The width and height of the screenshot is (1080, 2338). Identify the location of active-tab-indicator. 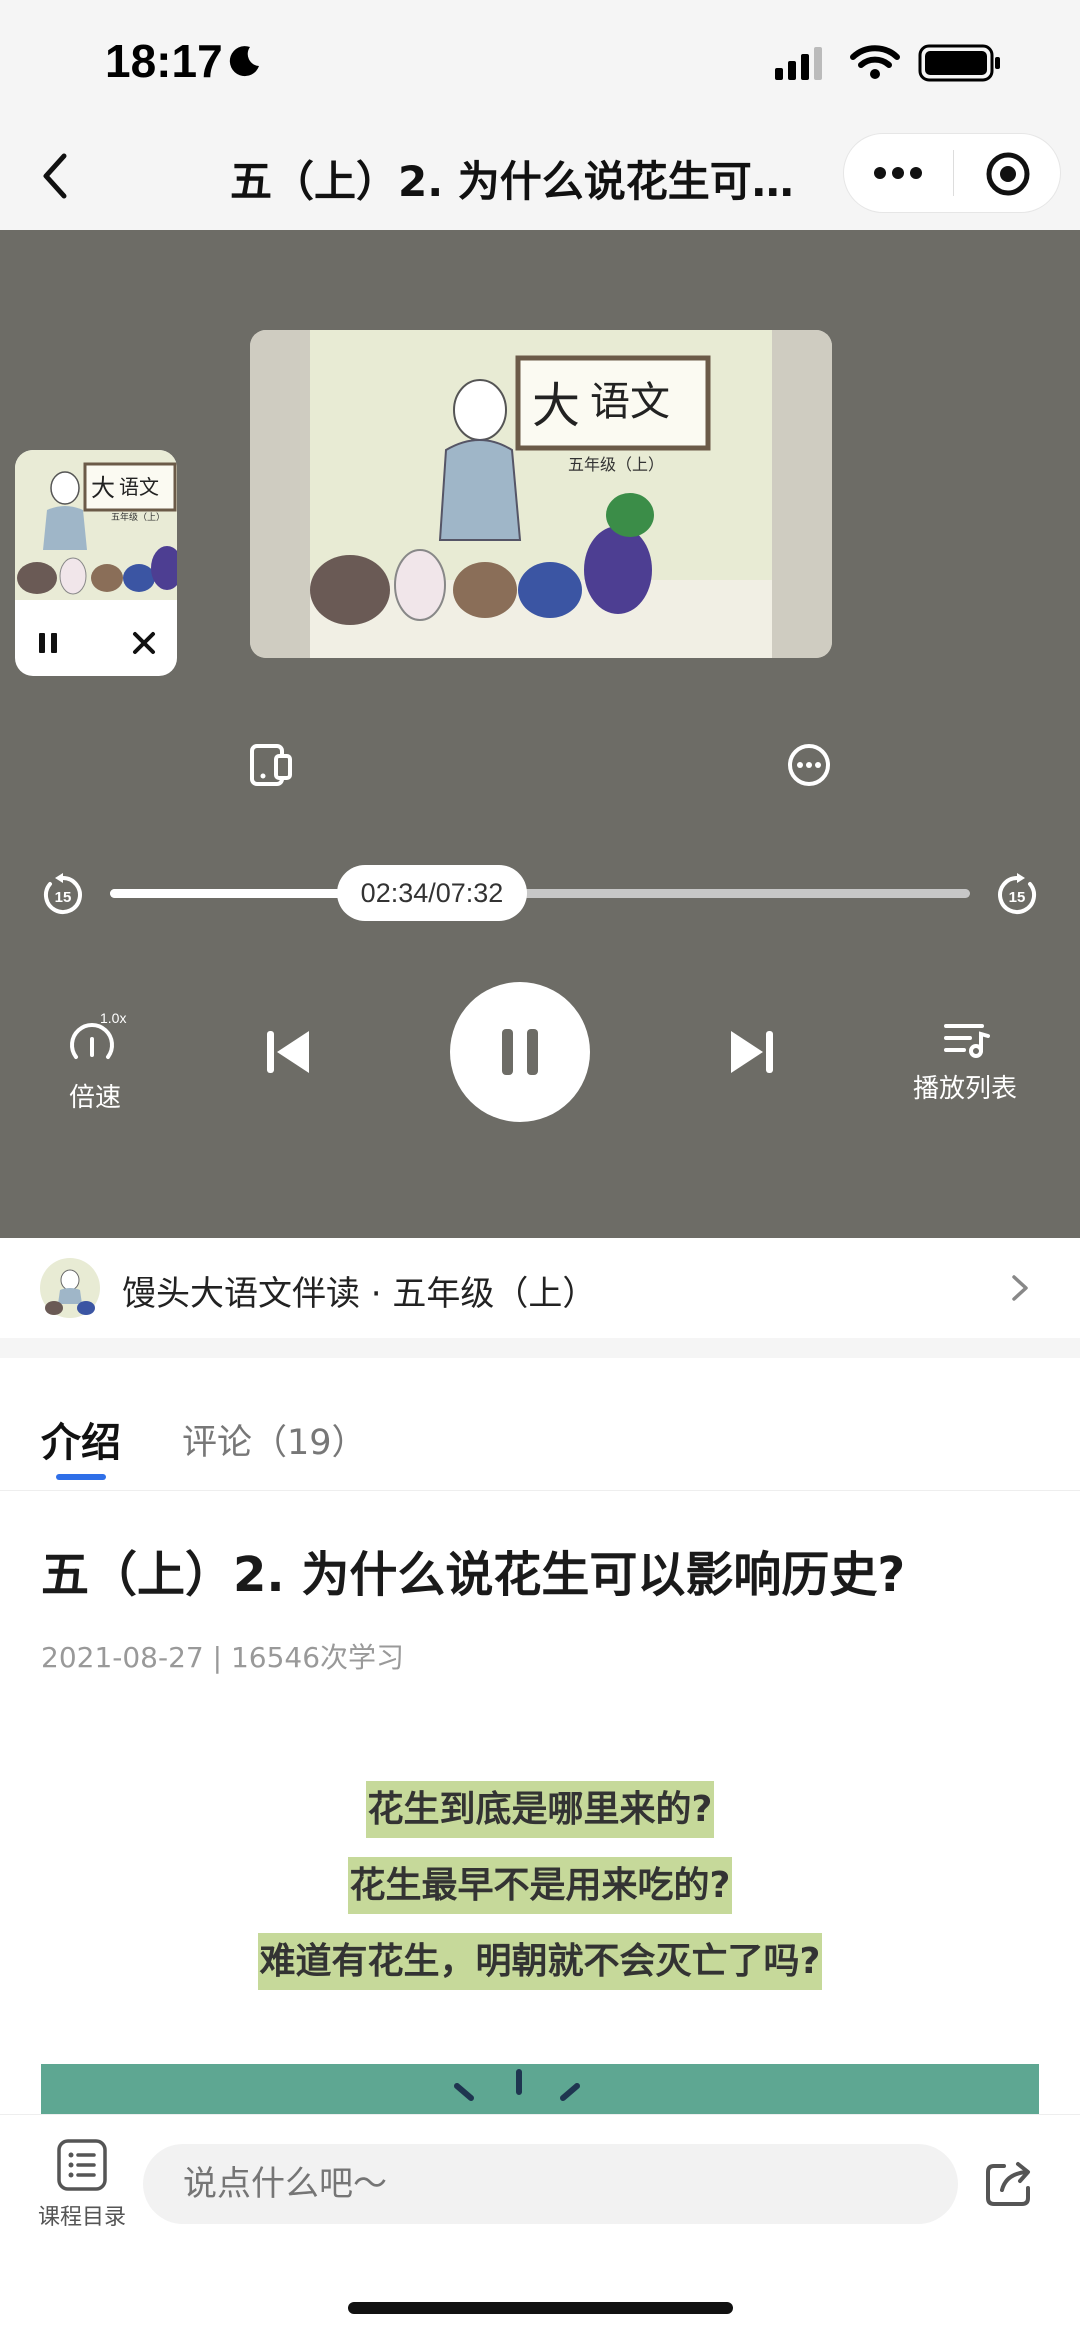
(81, 1477).